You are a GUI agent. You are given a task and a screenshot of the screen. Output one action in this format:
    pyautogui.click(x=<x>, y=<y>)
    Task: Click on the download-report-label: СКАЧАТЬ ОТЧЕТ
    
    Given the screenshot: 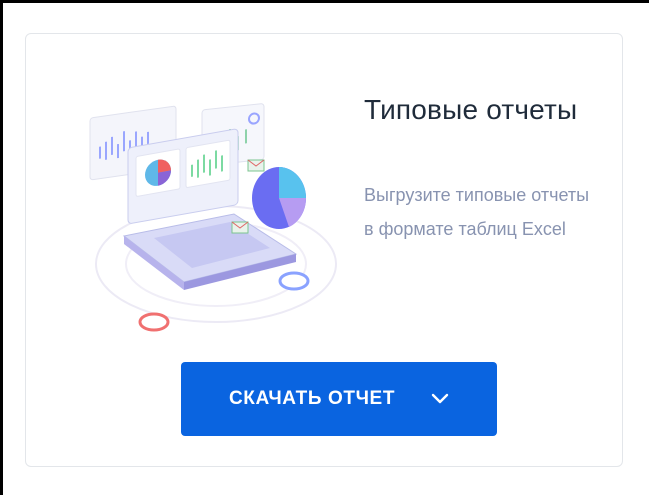 What is the action you would take?
    pyautogui.click(x=312, y=398)
    